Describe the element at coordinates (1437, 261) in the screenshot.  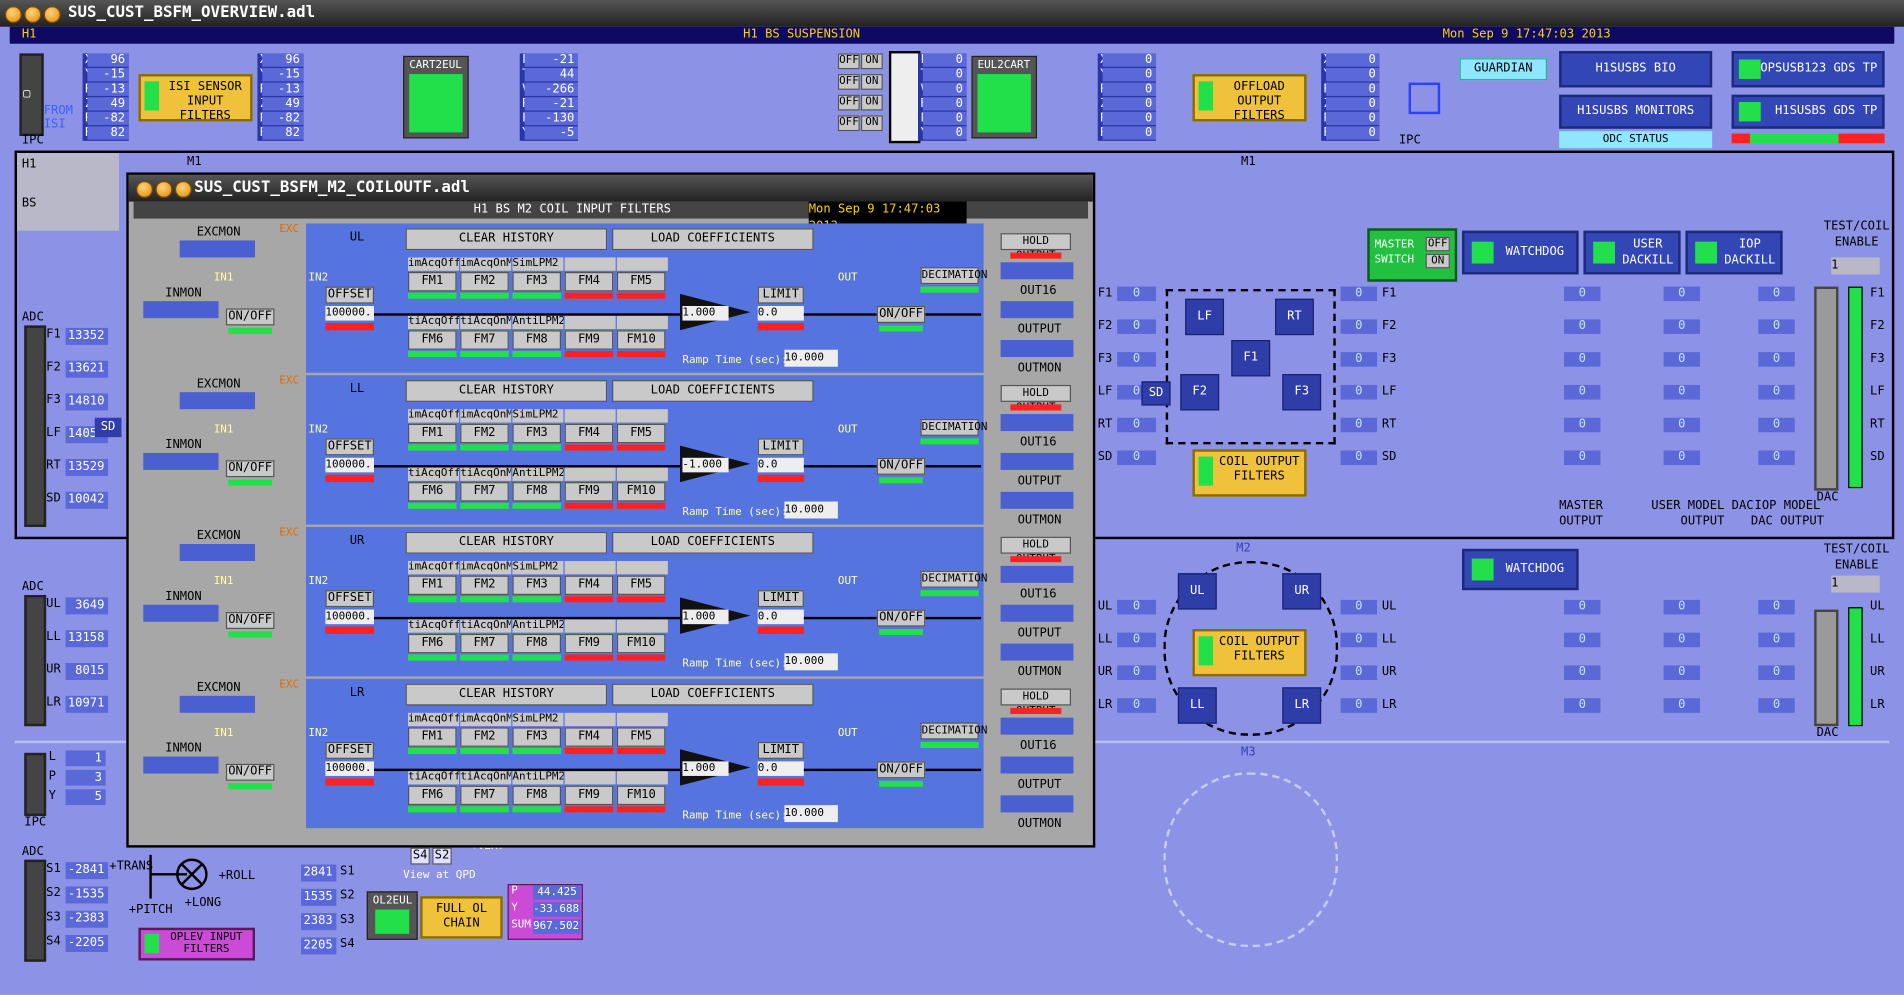
I see `master-switch-on: ON` at that location.